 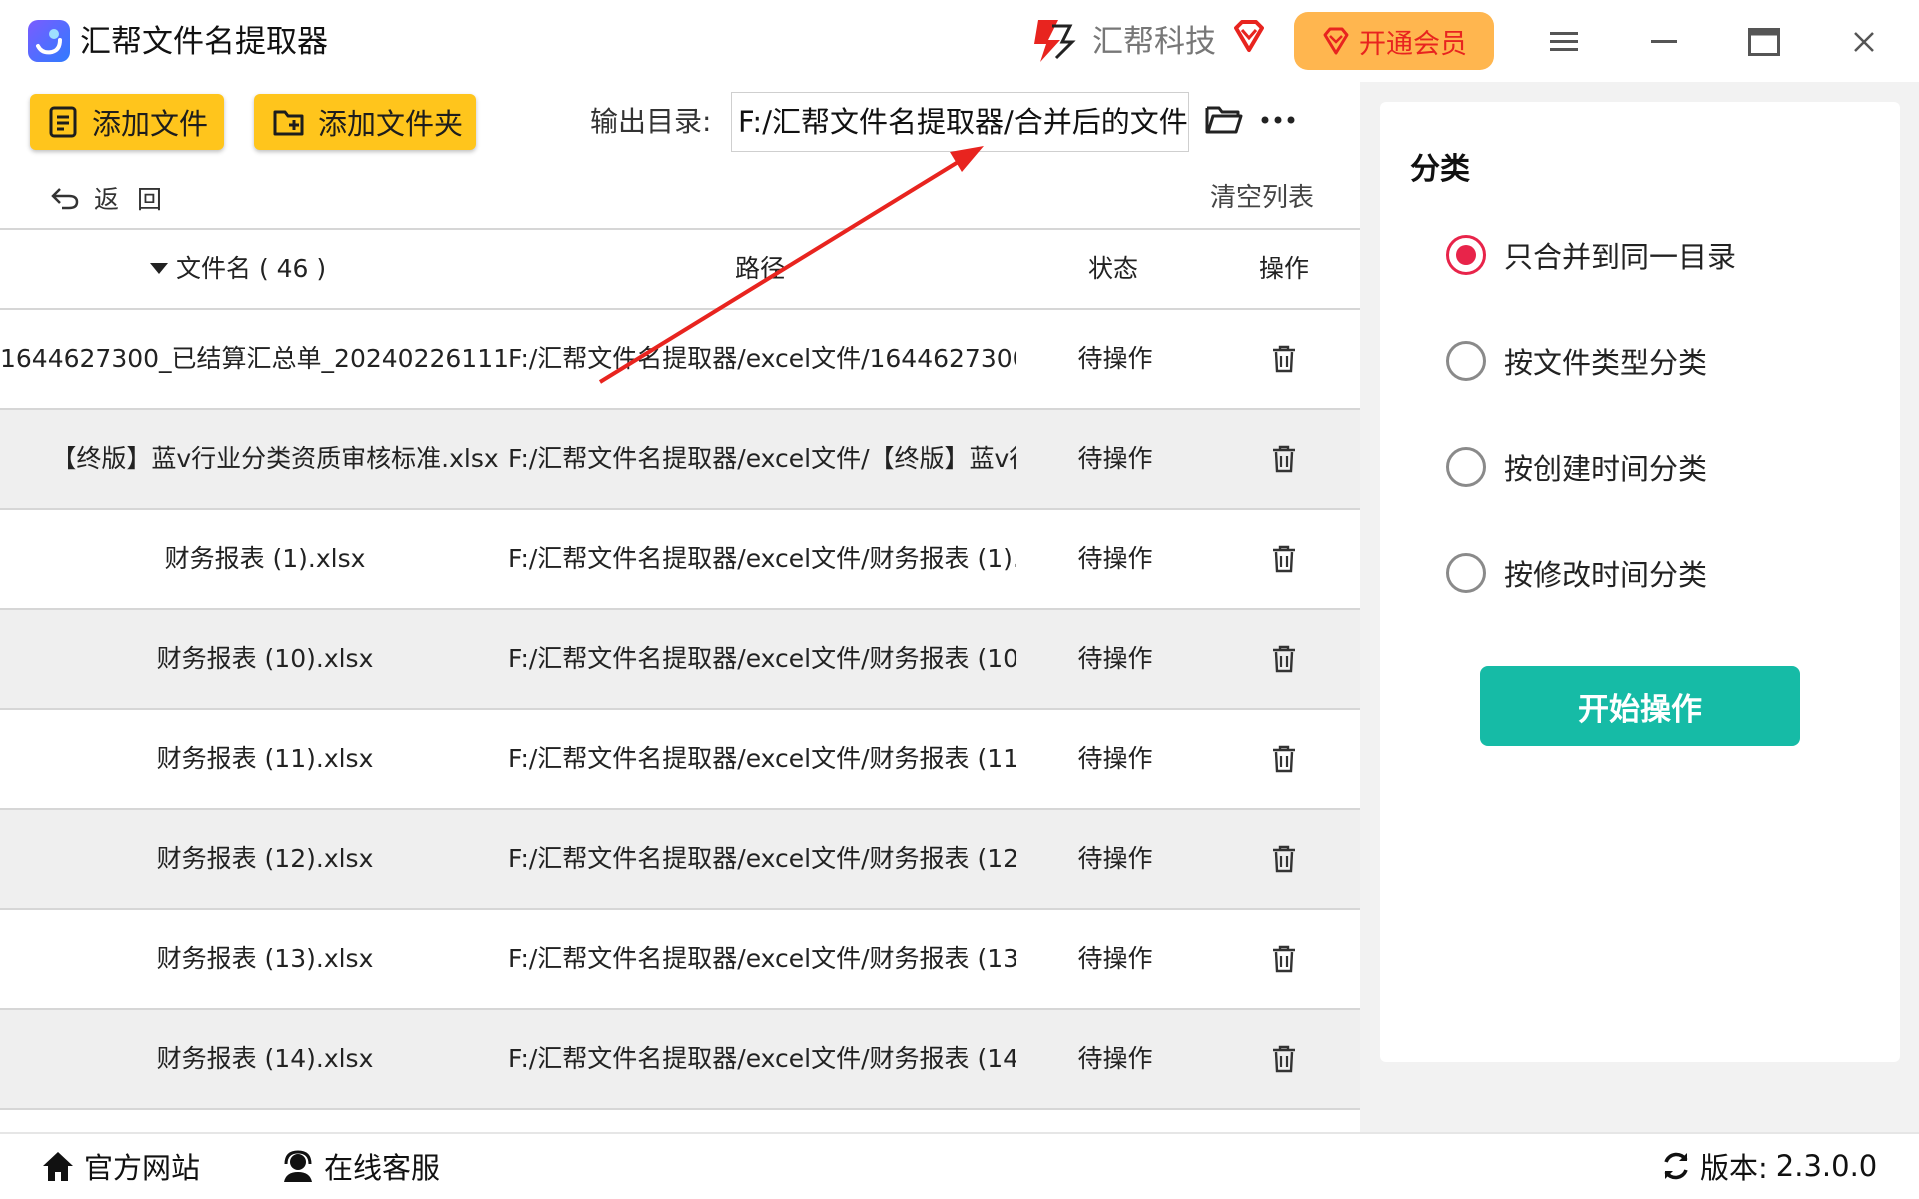 I want to click on file-name: 财务报表 (1).xlsx, so click(x=265, y=558).